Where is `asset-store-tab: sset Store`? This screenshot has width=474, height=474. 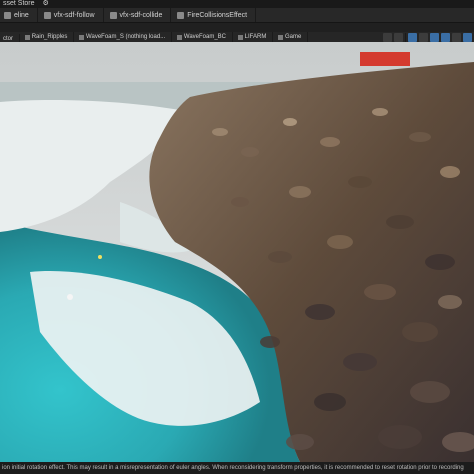 asset-store-tab: sset Store is located at coordinates (19, 4).